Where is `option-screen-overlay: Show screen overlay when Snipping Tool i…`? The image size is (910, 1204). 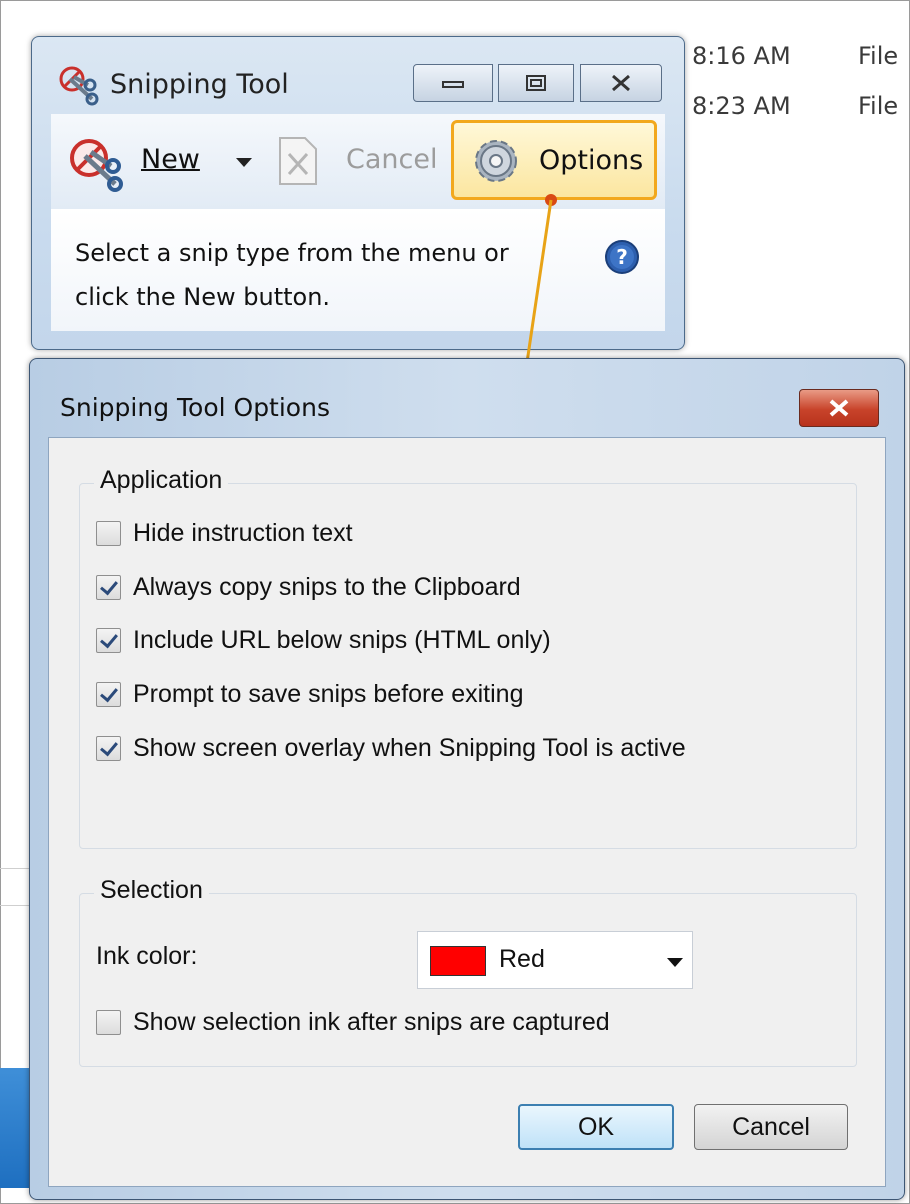
option-screen-overlay: Show screen overlay when Snipping Tool i… is located at coordinates (391, 748).